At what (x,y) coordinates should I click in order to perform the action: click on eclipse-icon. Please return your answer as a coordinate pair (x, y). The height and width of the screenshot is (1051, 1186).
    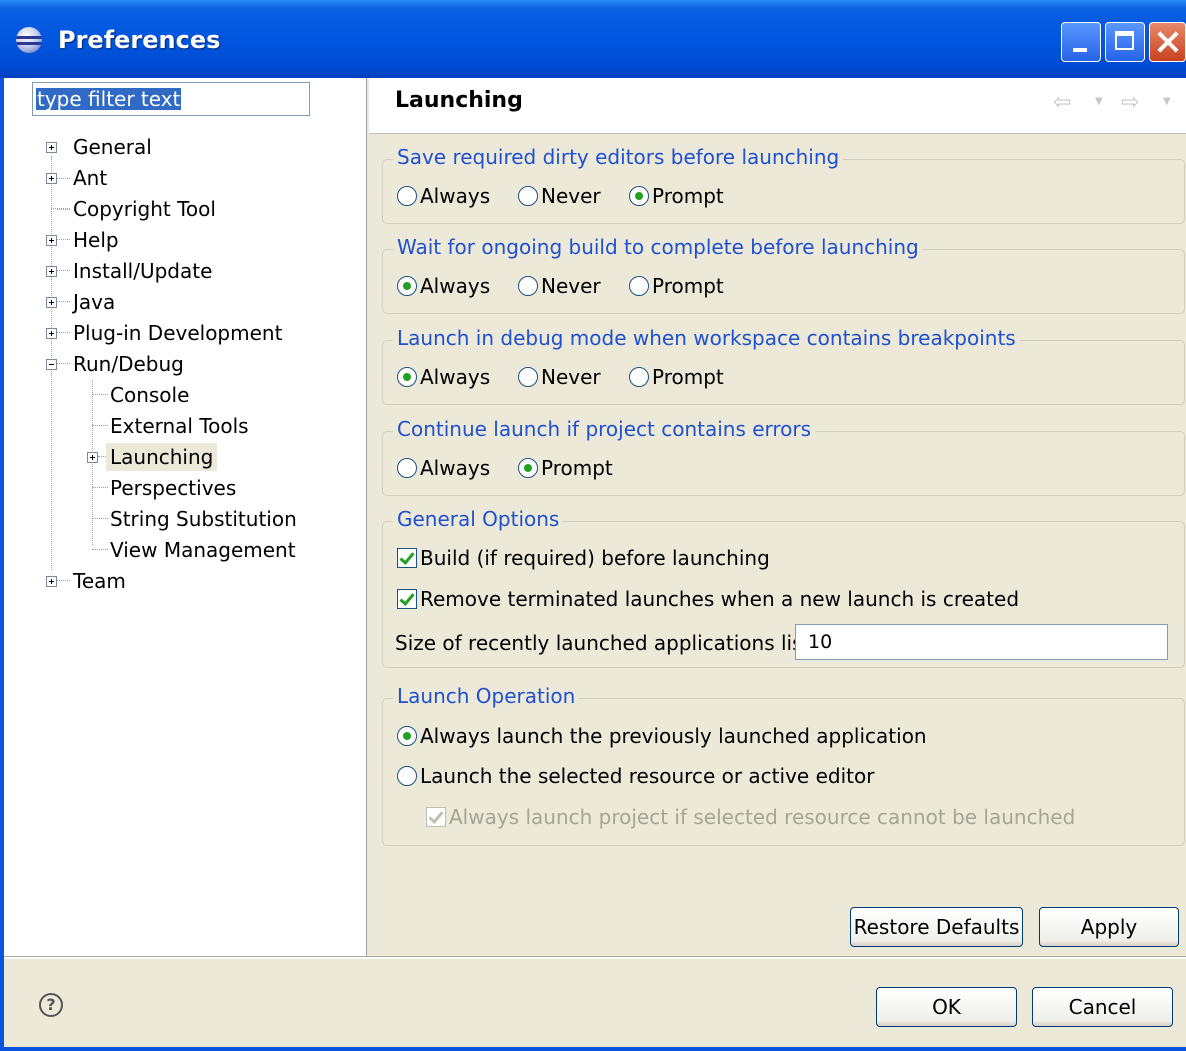
    Looking at the image, I should click on (29, 40).